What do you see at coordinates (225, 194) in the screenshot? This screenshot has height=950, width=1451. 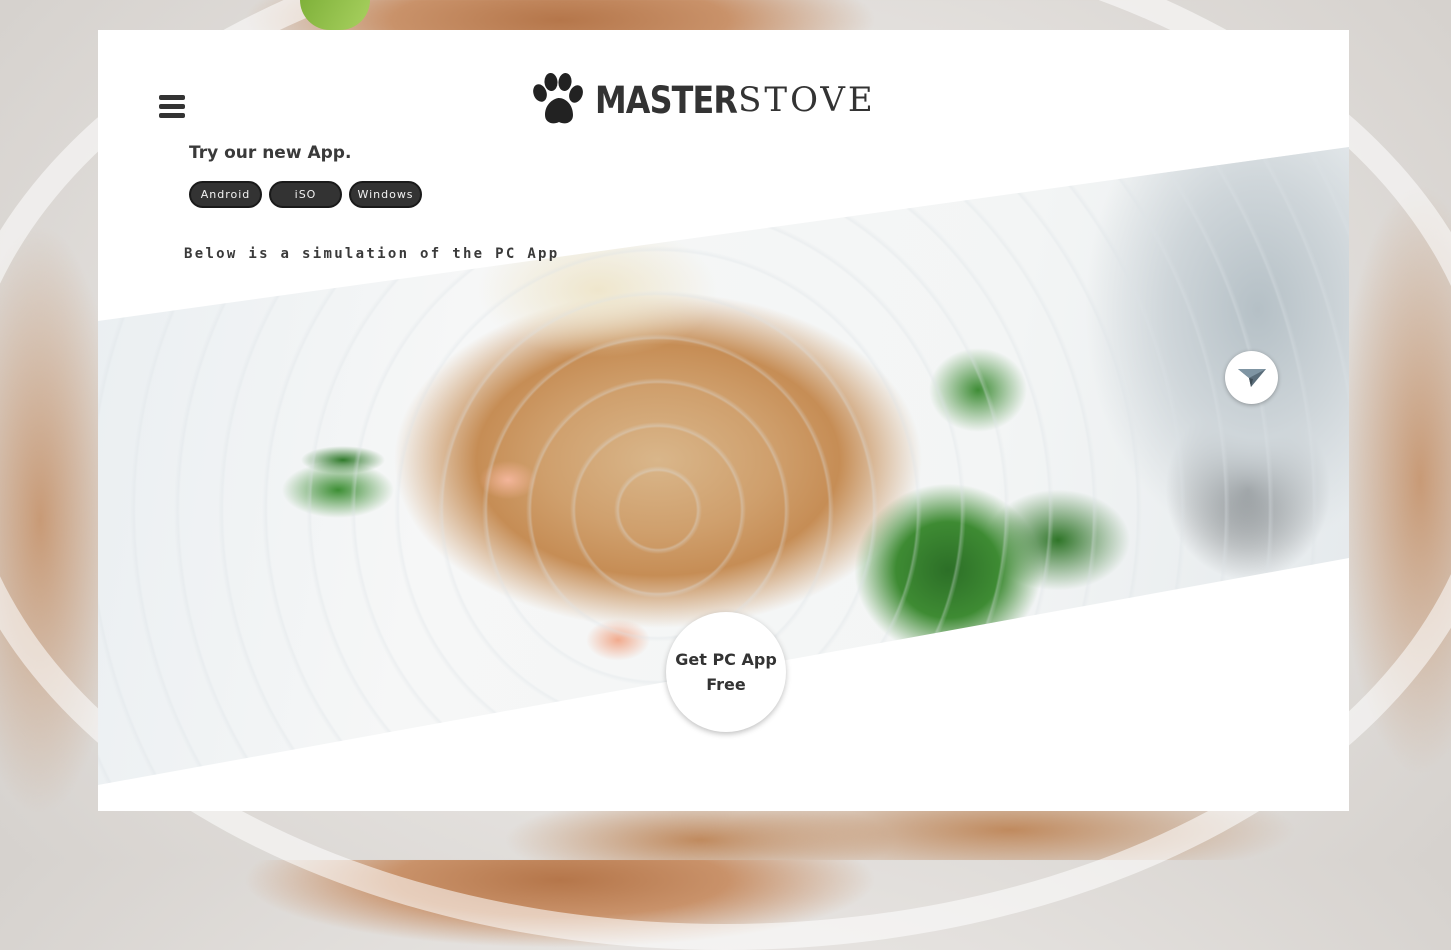 I see `android-button: Android` at bounding box center [225, 194].